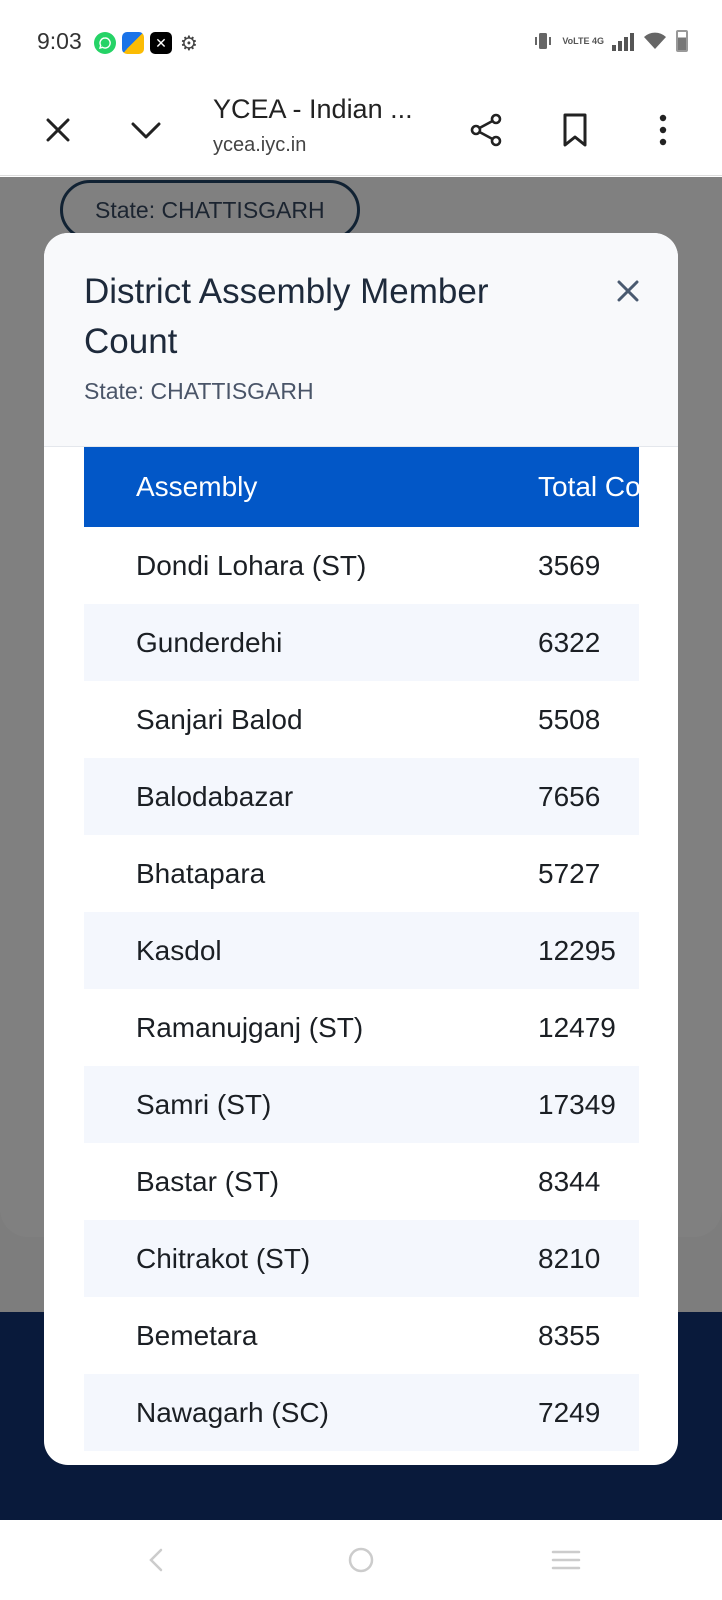 This screenshot has height=1600, width=722. I want to click on cell-assembly: Bastar (ST), so click(208, 1181).